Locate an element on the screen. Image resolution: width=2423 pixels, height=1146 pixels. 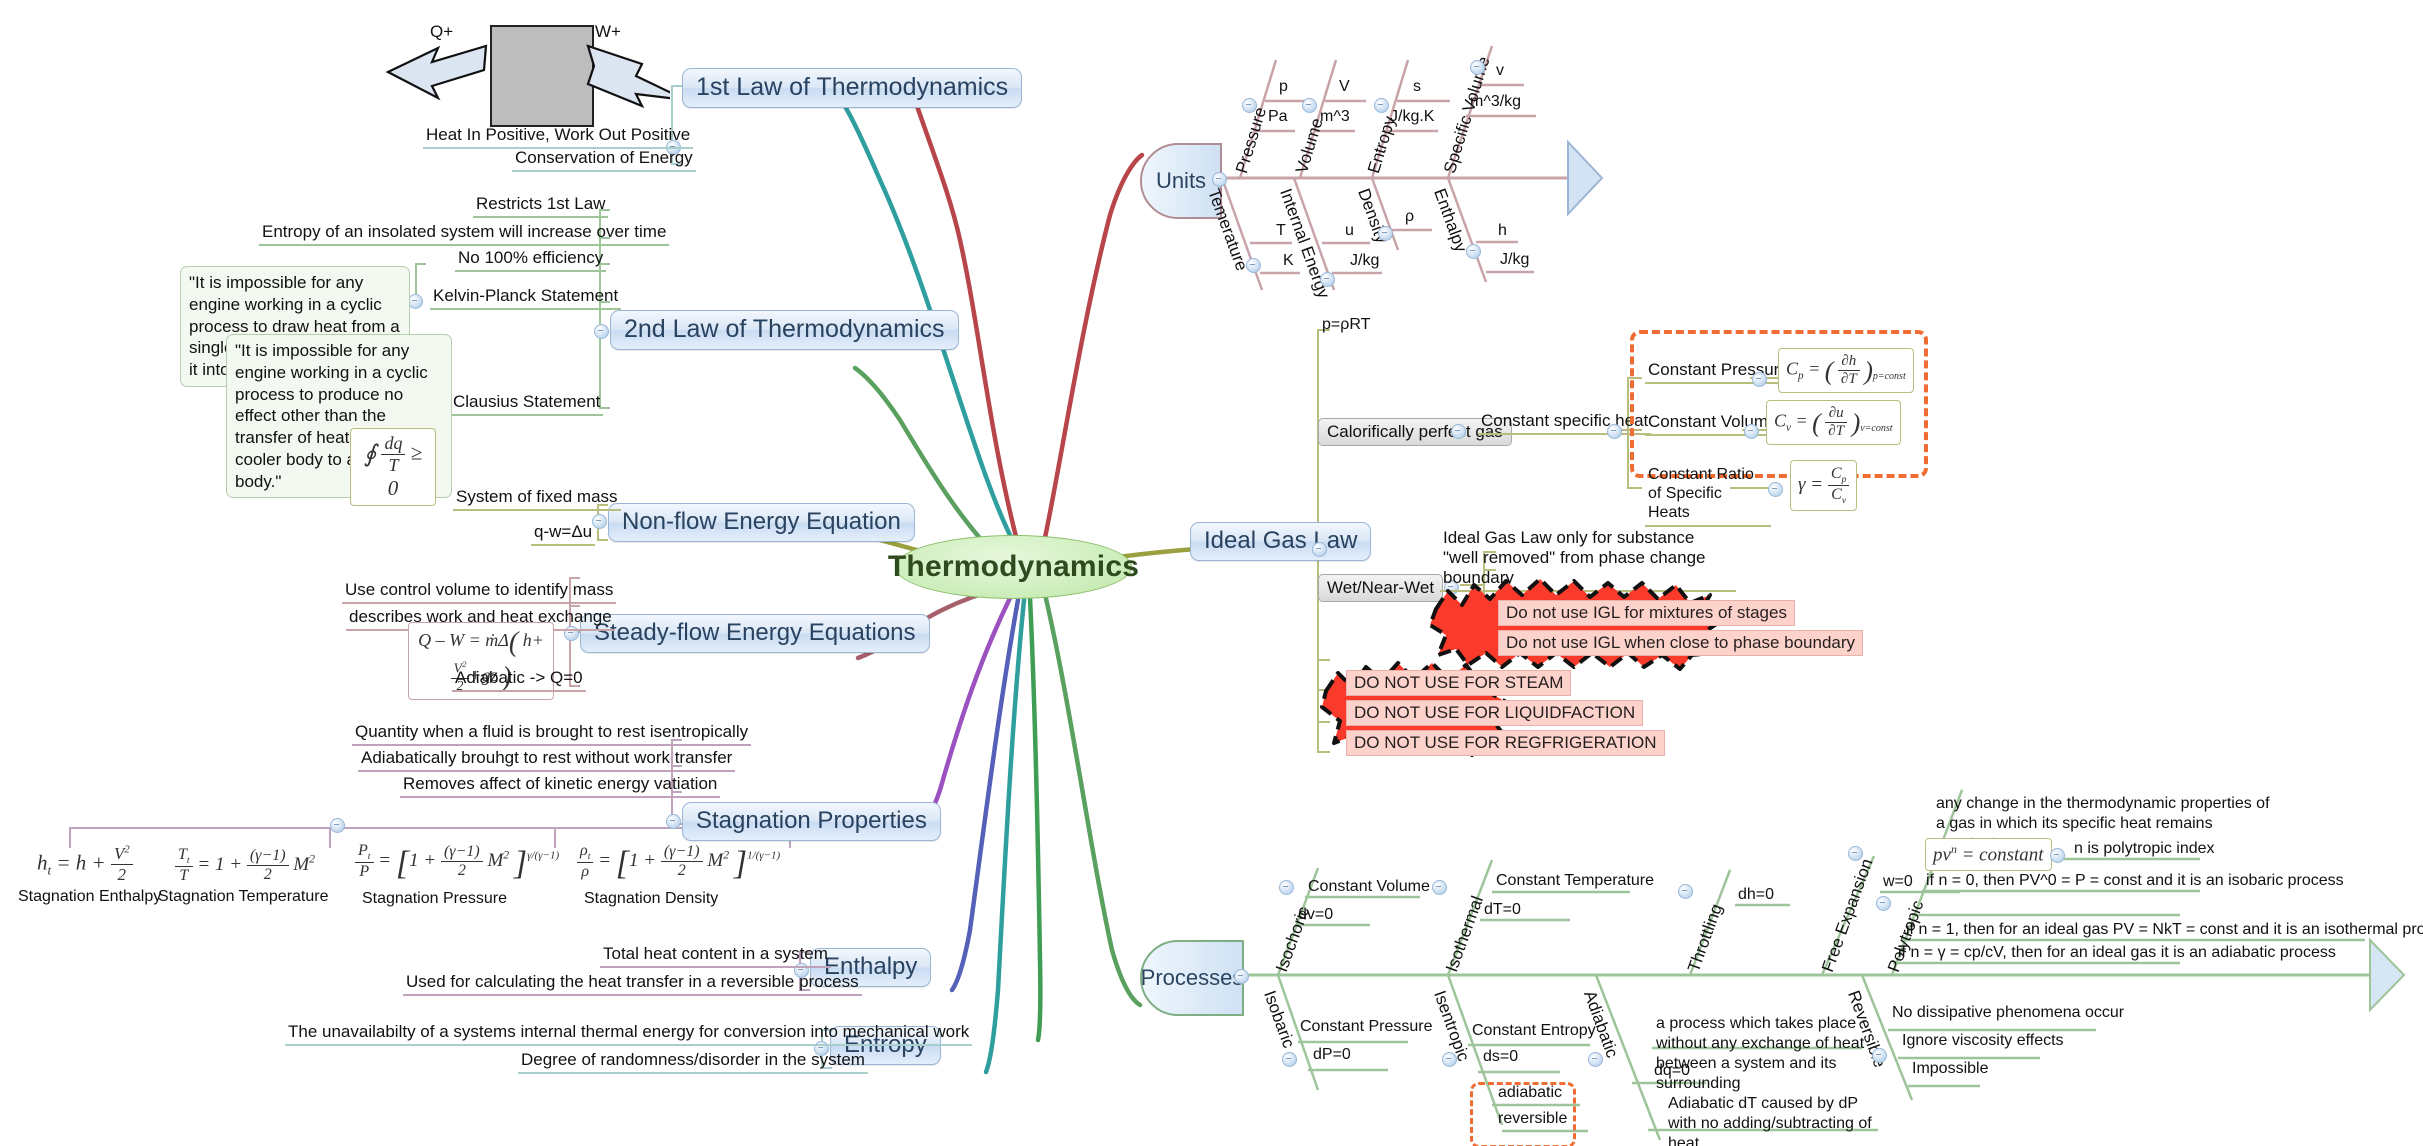
collapse-toggle-unit-temperature is located at coordinates (1253, 265).